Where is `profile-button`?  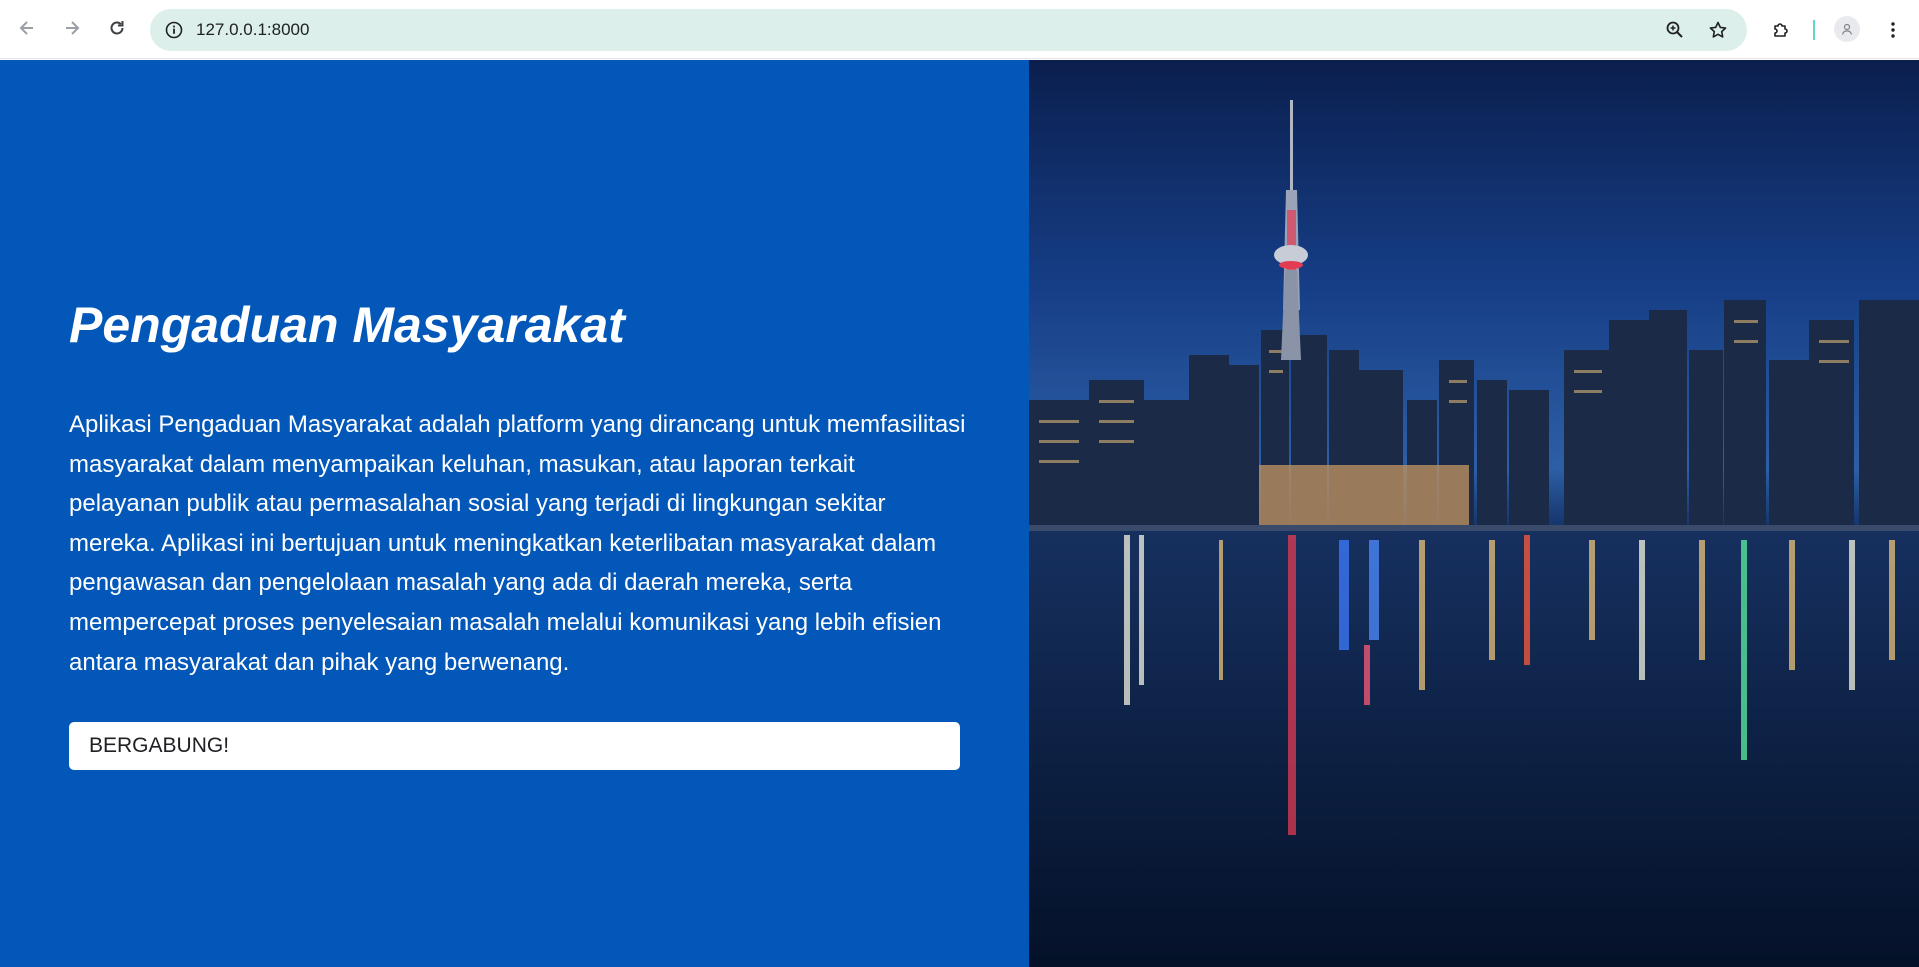 profile-button is located at coordinates (1847, 29).